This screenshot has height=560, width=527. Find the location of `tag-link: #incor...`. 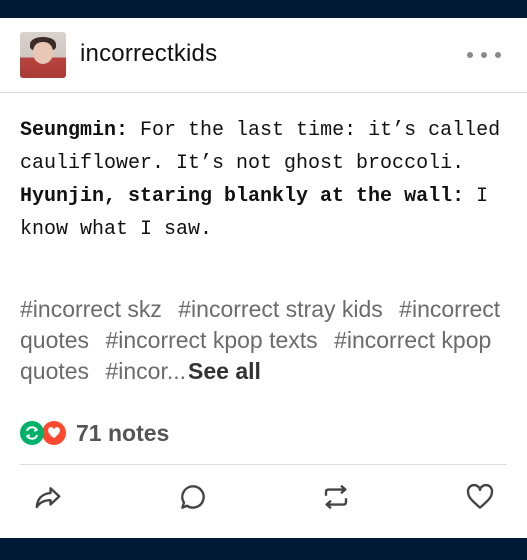

tag-link: #incor... is located at coordinates (145, 371).